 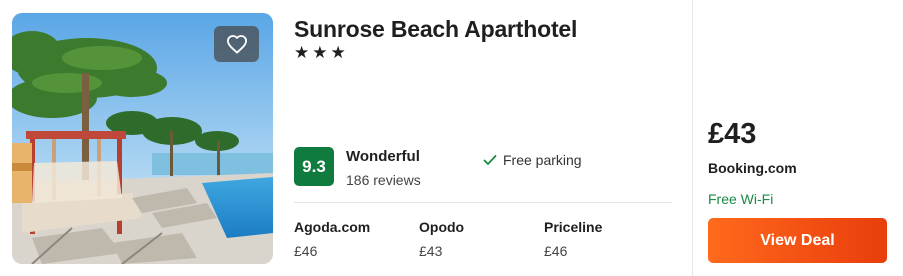 What do you see at coordinates (490, 160) in the screenshot?
I see `check-icon` at bounding box center [490, 160].